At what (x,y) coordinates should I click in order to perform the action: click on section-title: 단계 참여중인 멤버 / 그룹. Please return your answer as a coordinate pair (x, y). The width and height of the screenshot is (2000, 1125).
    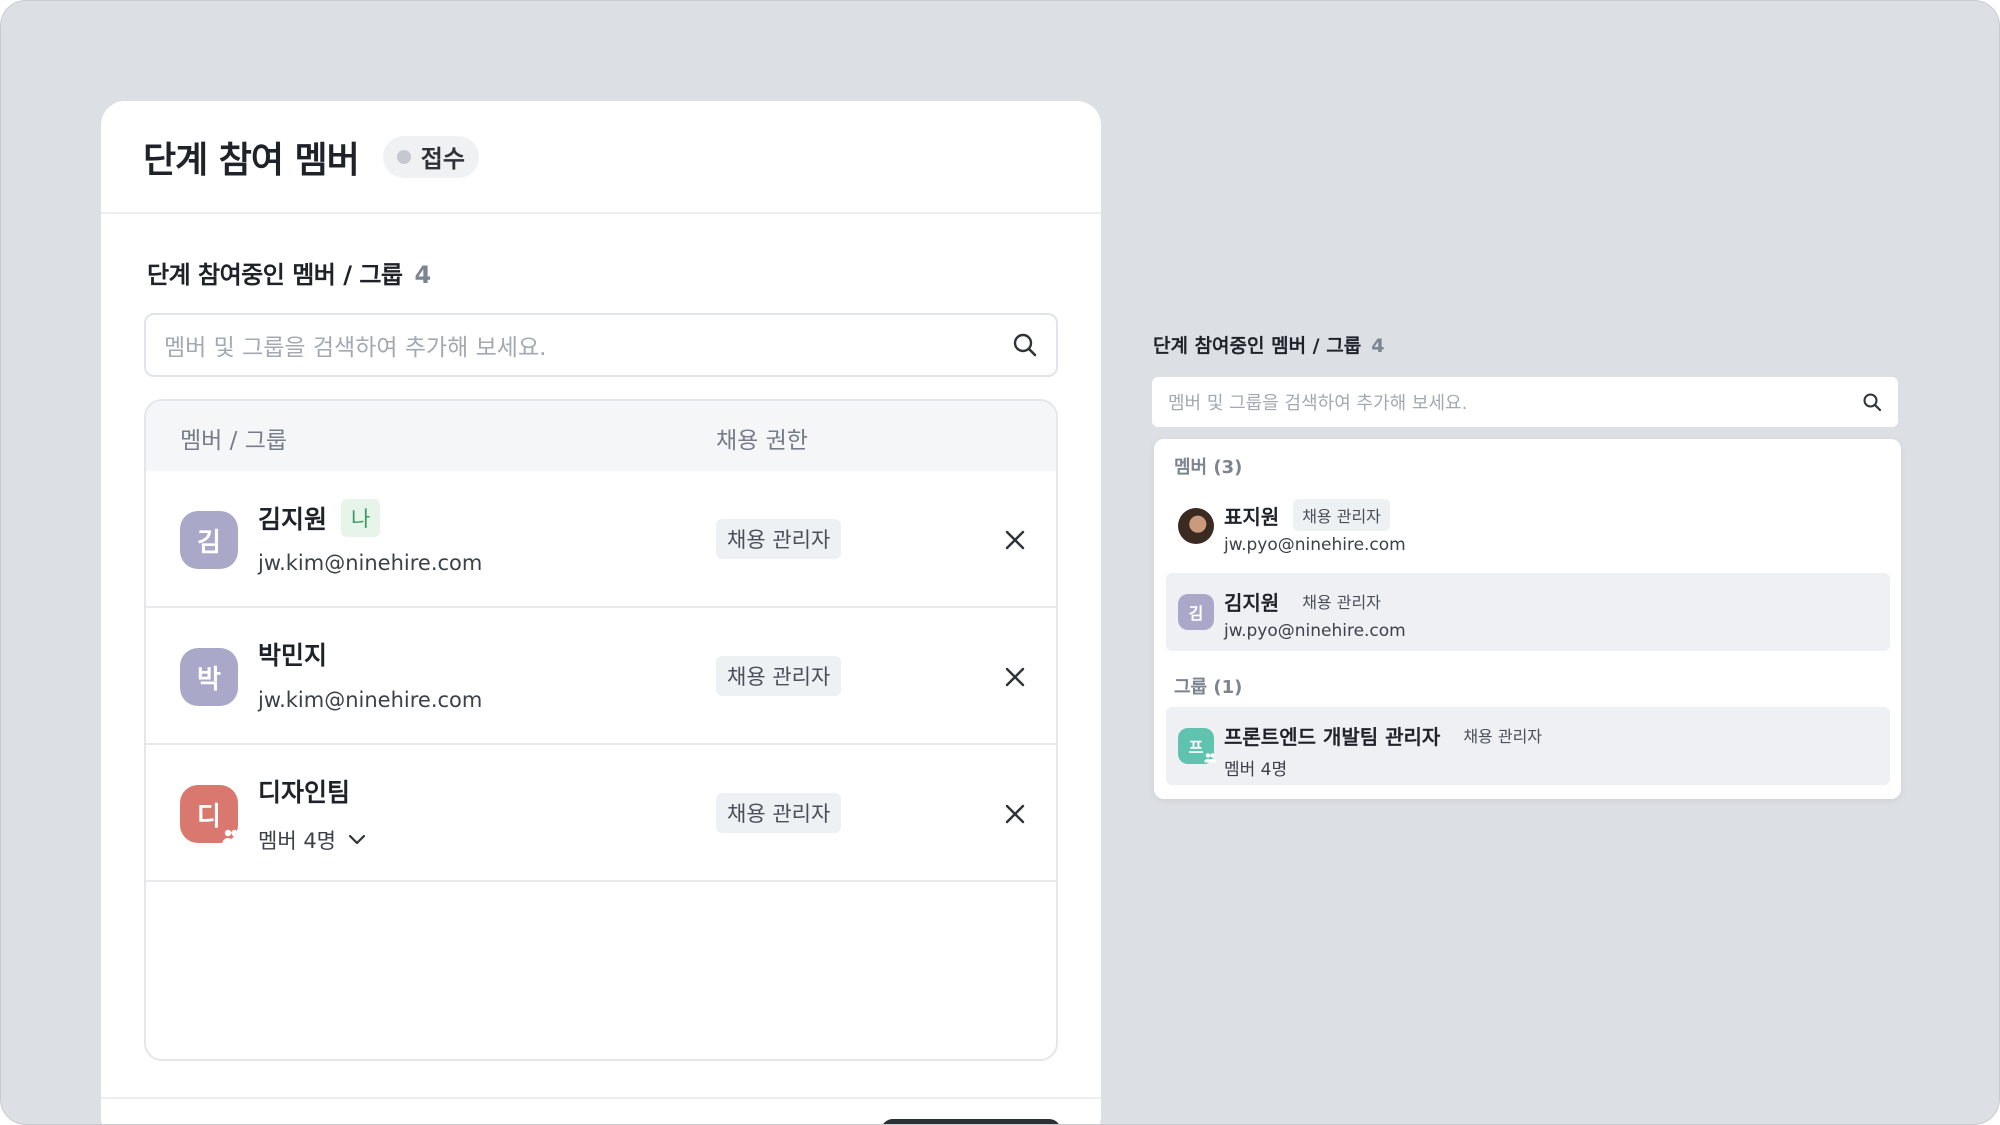
    Looking at the image, I should click on (275, 275).